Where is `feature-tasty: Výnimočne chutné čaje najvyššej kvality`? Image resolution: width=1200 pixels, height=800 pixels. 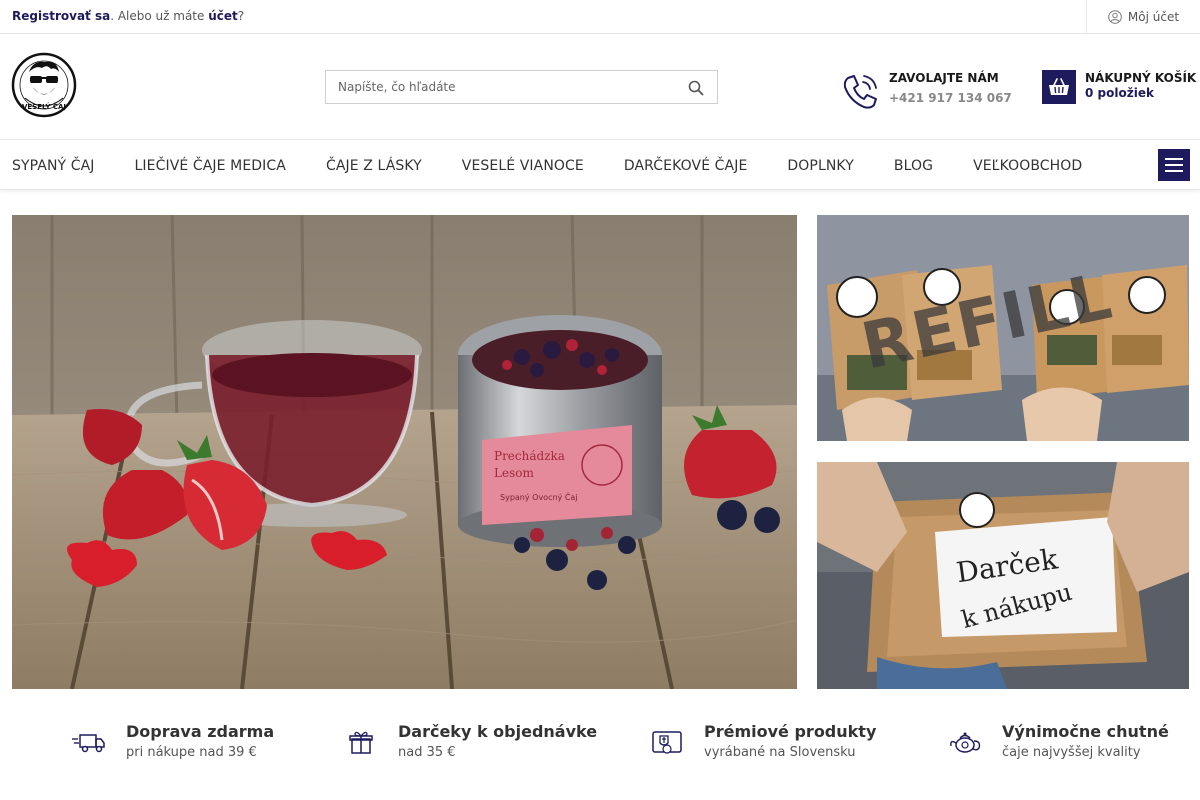 feature-tasty: Výnimočne chutné čaje najvyššej kvality is located at coordinates (1058, 741).